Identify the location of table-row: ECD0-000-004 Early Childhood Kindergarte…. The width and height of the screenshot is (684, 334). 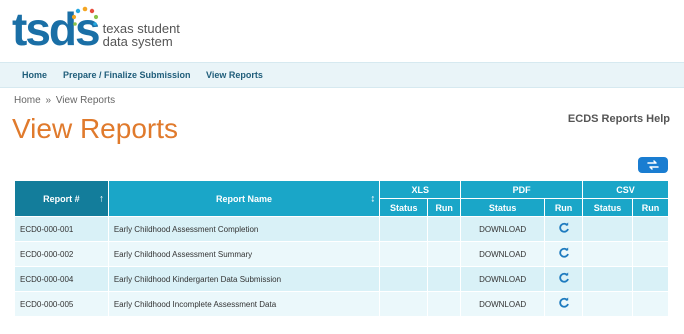
(342, 279).